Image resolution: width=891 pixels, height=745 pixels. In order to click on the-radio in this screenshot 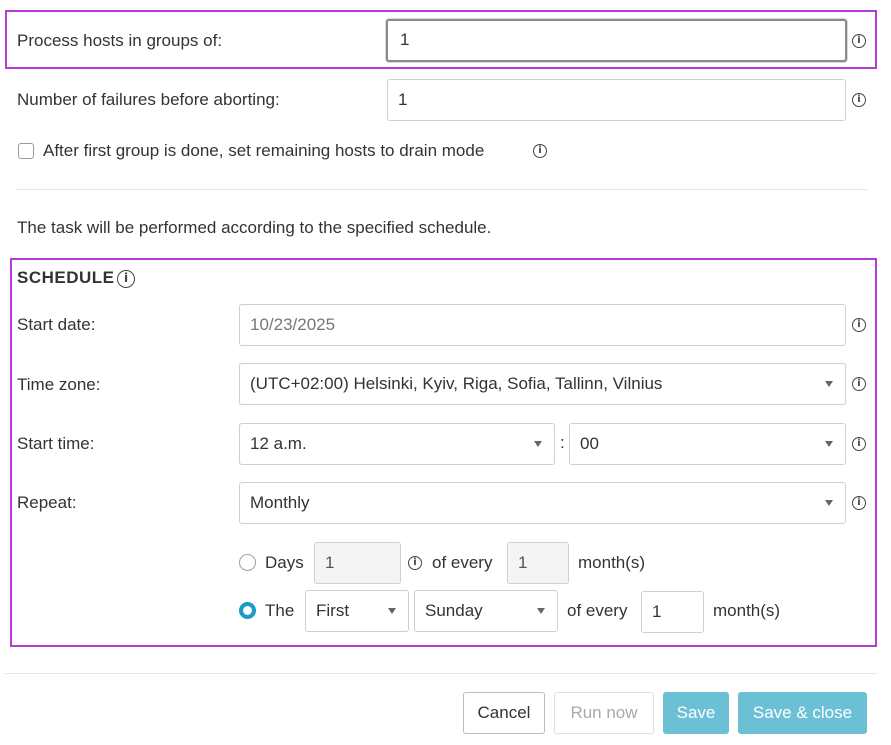, I will do `click(247, 610)`.